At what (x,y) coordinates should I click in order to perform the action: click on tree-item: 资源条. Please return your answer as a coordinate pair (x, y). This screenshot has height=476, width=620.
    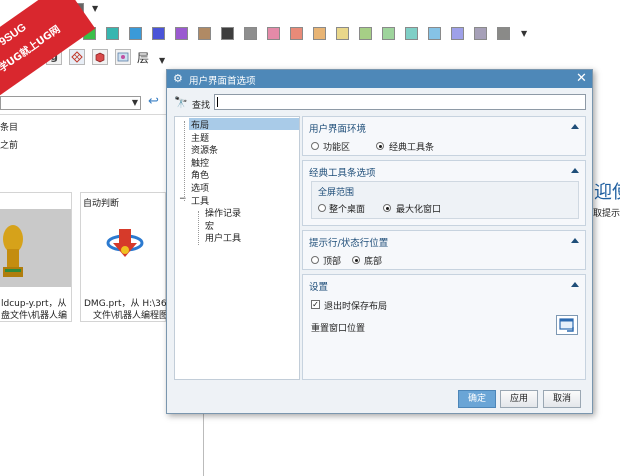
    Looking at the image, I should click on (204, 149).